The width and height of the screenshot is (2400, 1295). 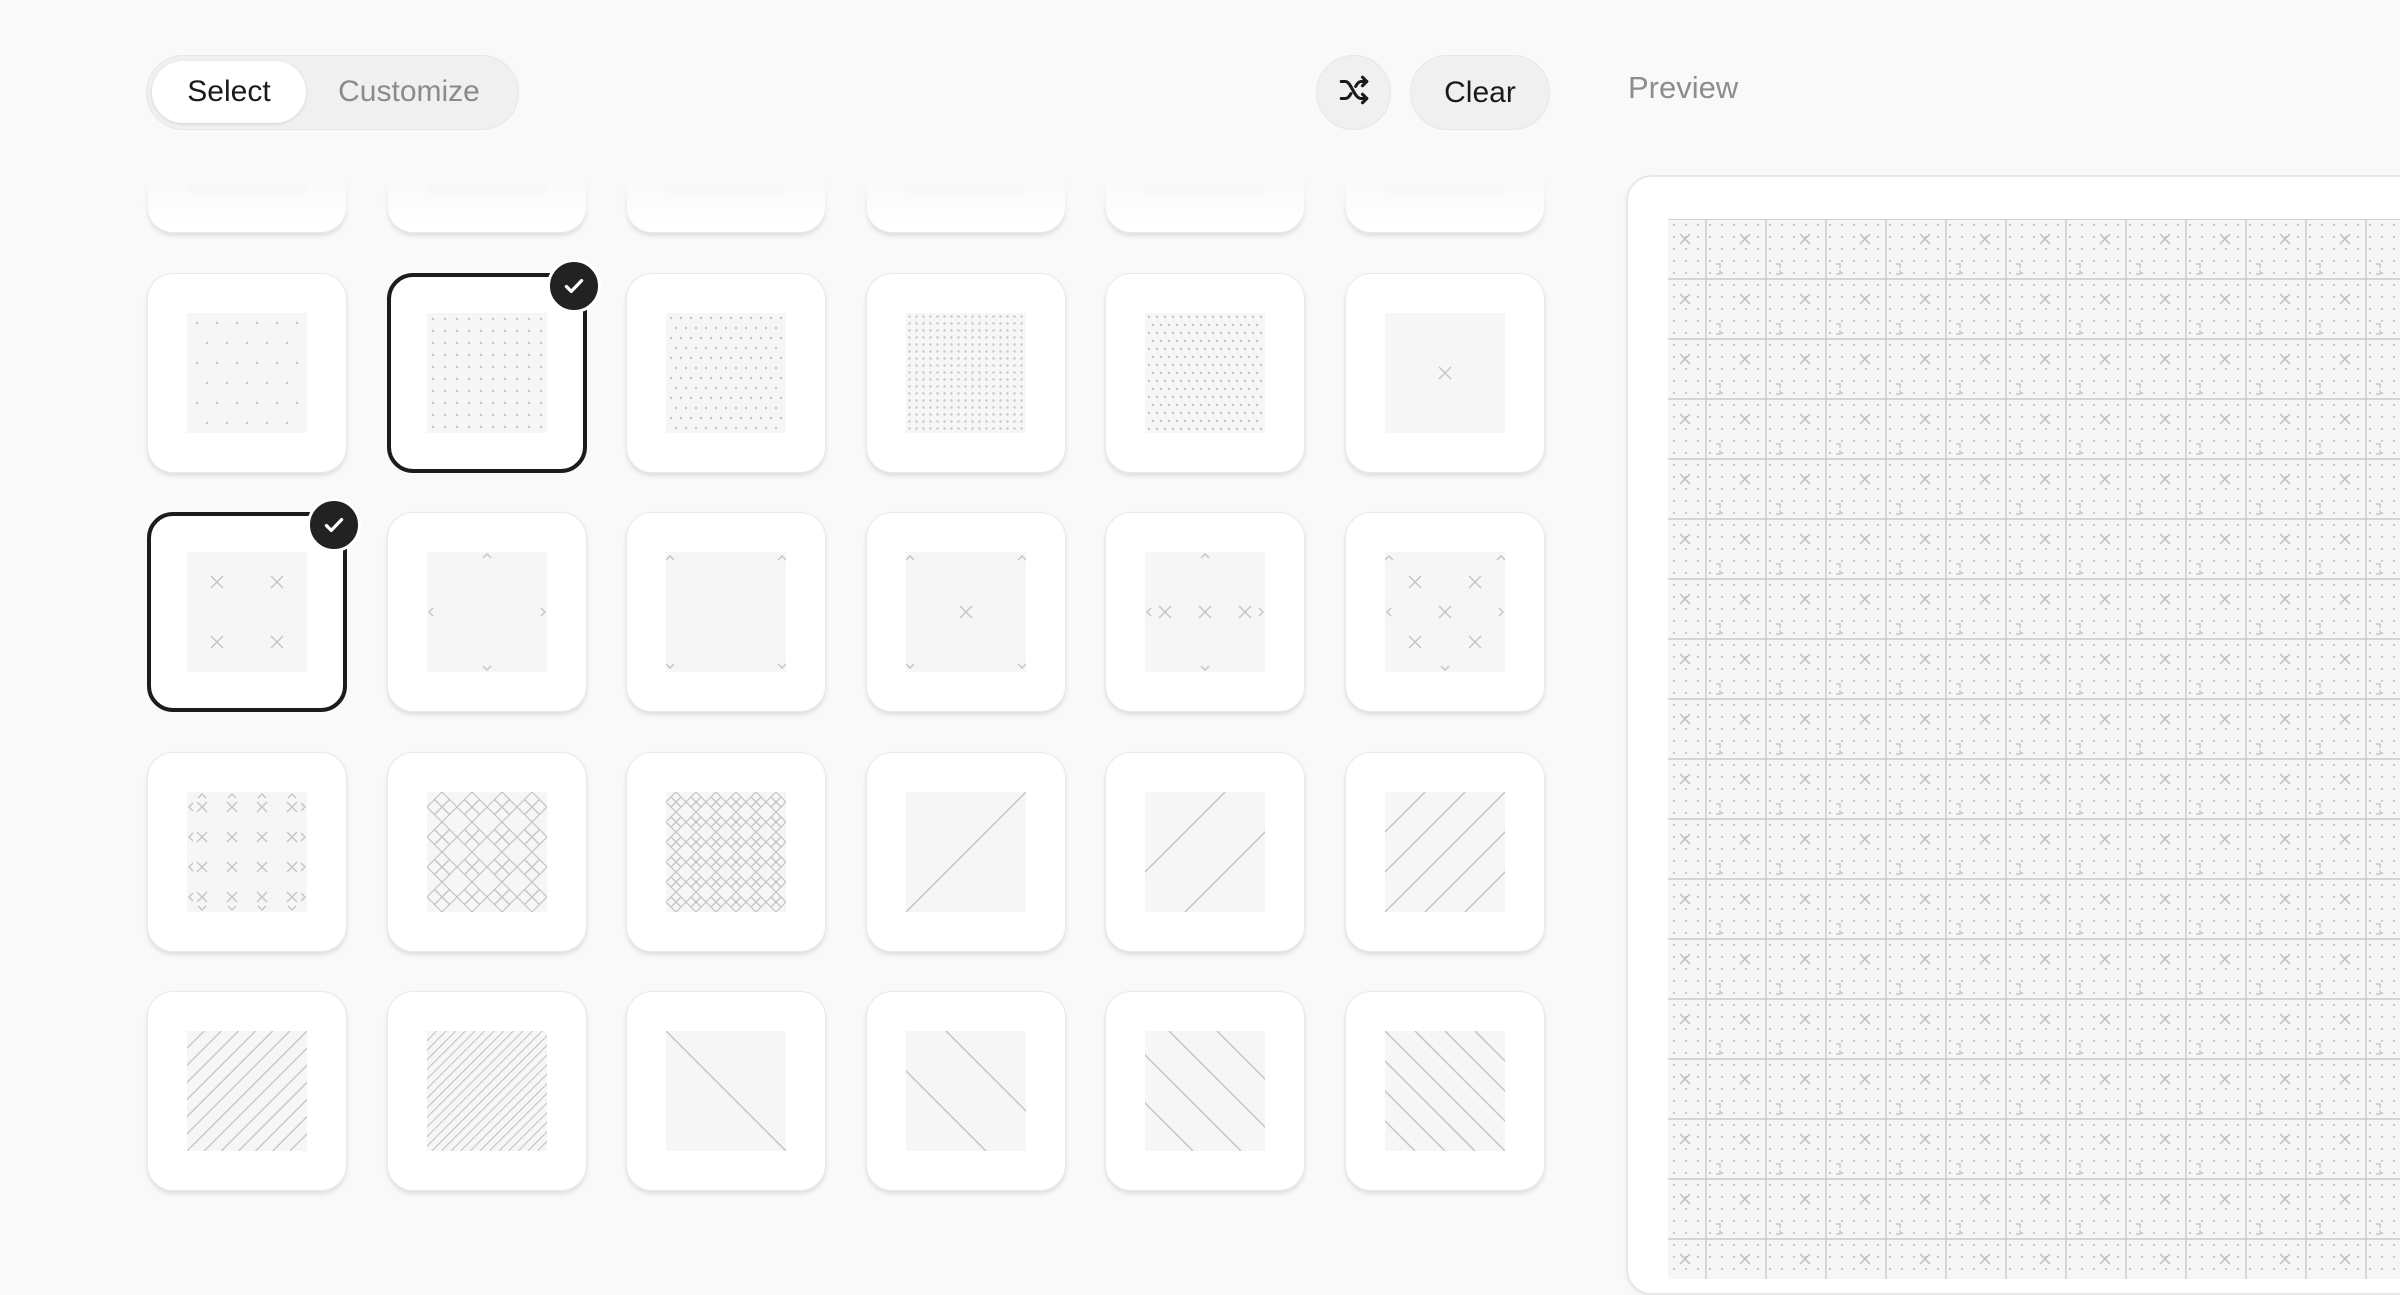 I want to click on pattern-card-dots-offset, so click(x=247, y=373).